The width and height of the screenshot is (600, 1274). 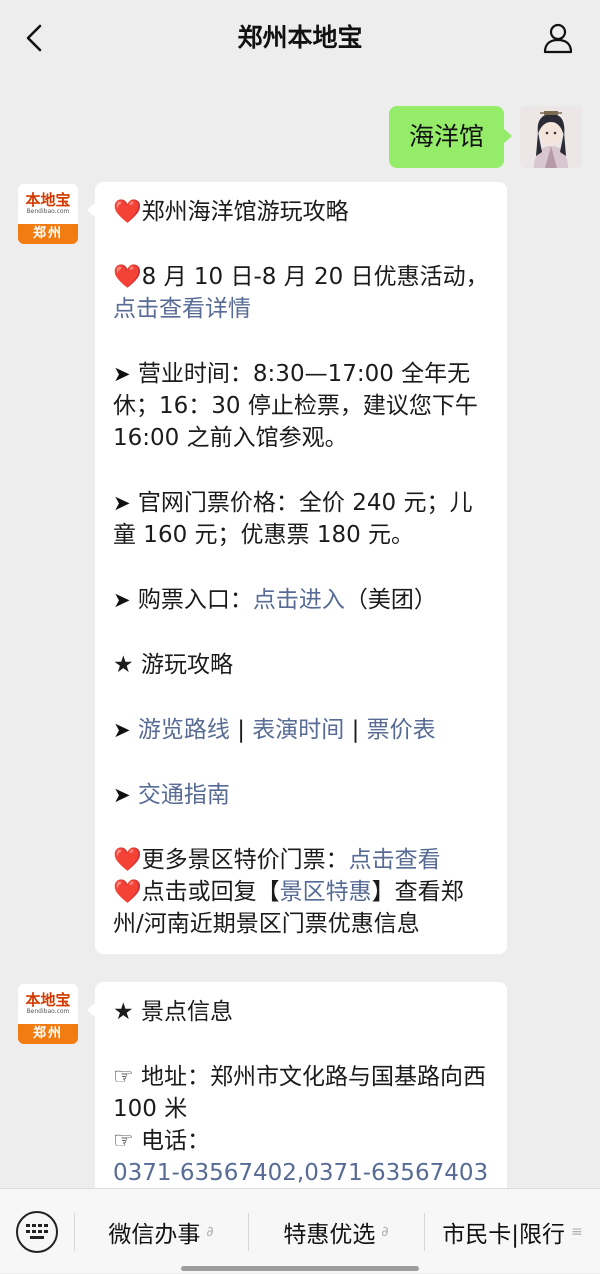 I want to click on scenic-deals-link: 景区特惠, so click(x=326, y=892).